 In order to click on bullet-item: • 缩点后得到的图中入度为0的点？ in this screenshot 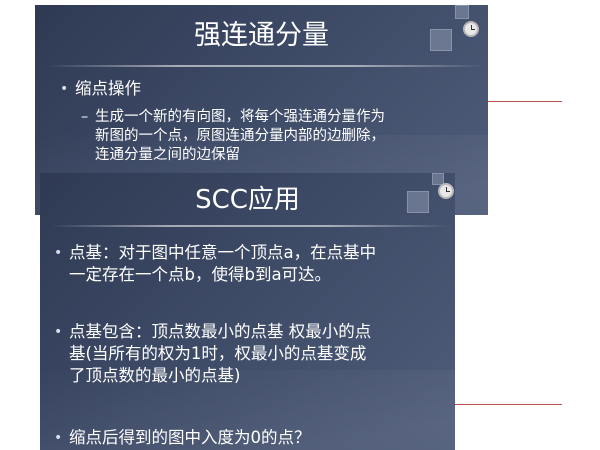, I will do `click(251, 438)`.